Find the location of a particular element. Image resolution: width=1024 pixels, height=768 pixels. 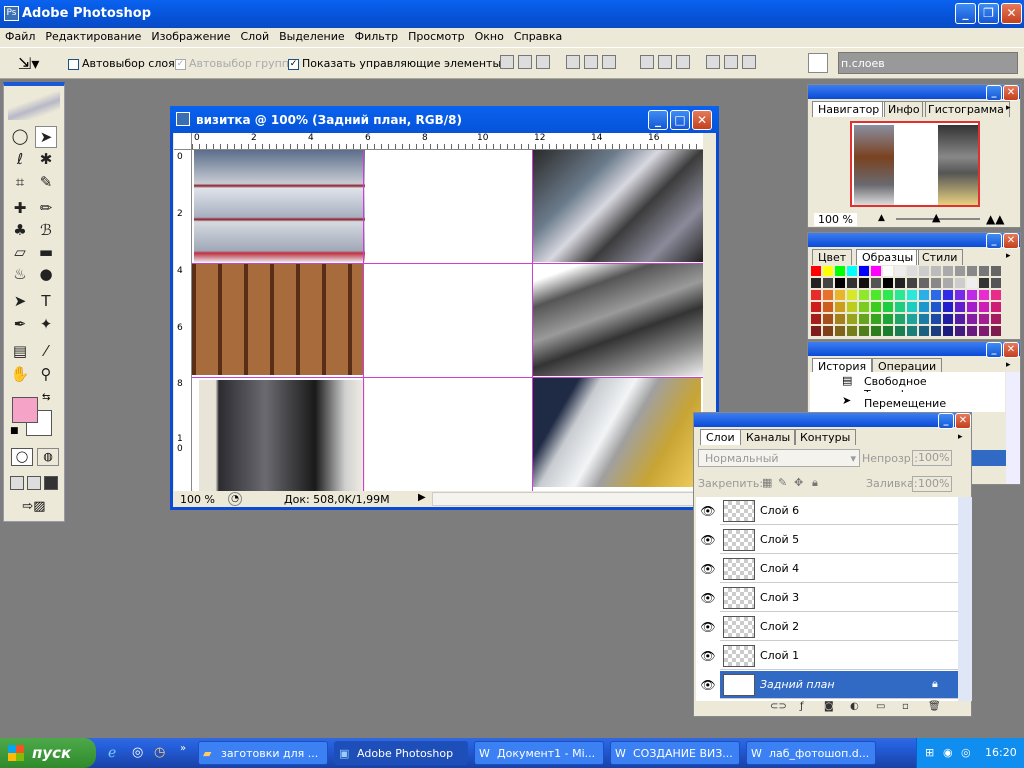

zoom-tool-icon: ⚲ is located at coordinates (46, 375).